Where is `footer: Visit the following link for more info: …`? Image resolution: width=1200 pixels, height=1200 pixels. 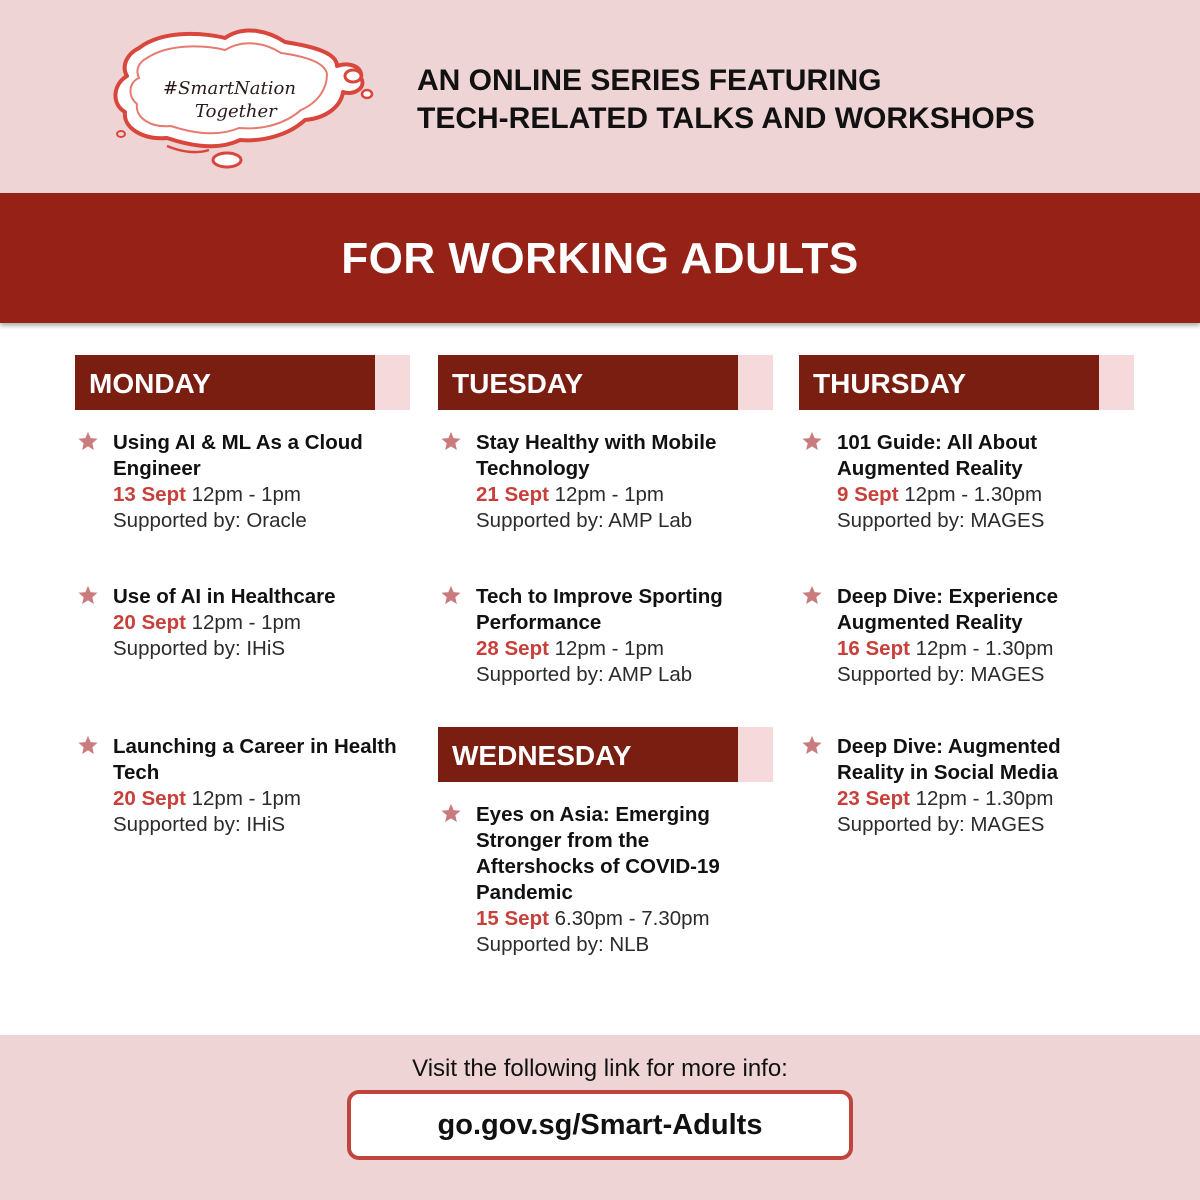
footer: Visit the following link for more info: … is located at coordinates (600, 1117).